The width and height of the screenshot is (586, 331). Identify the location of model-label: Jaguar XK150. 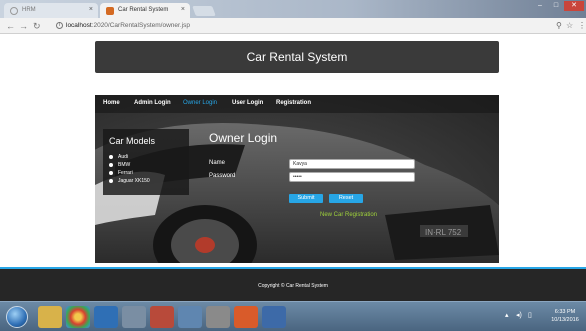
(134, 181).